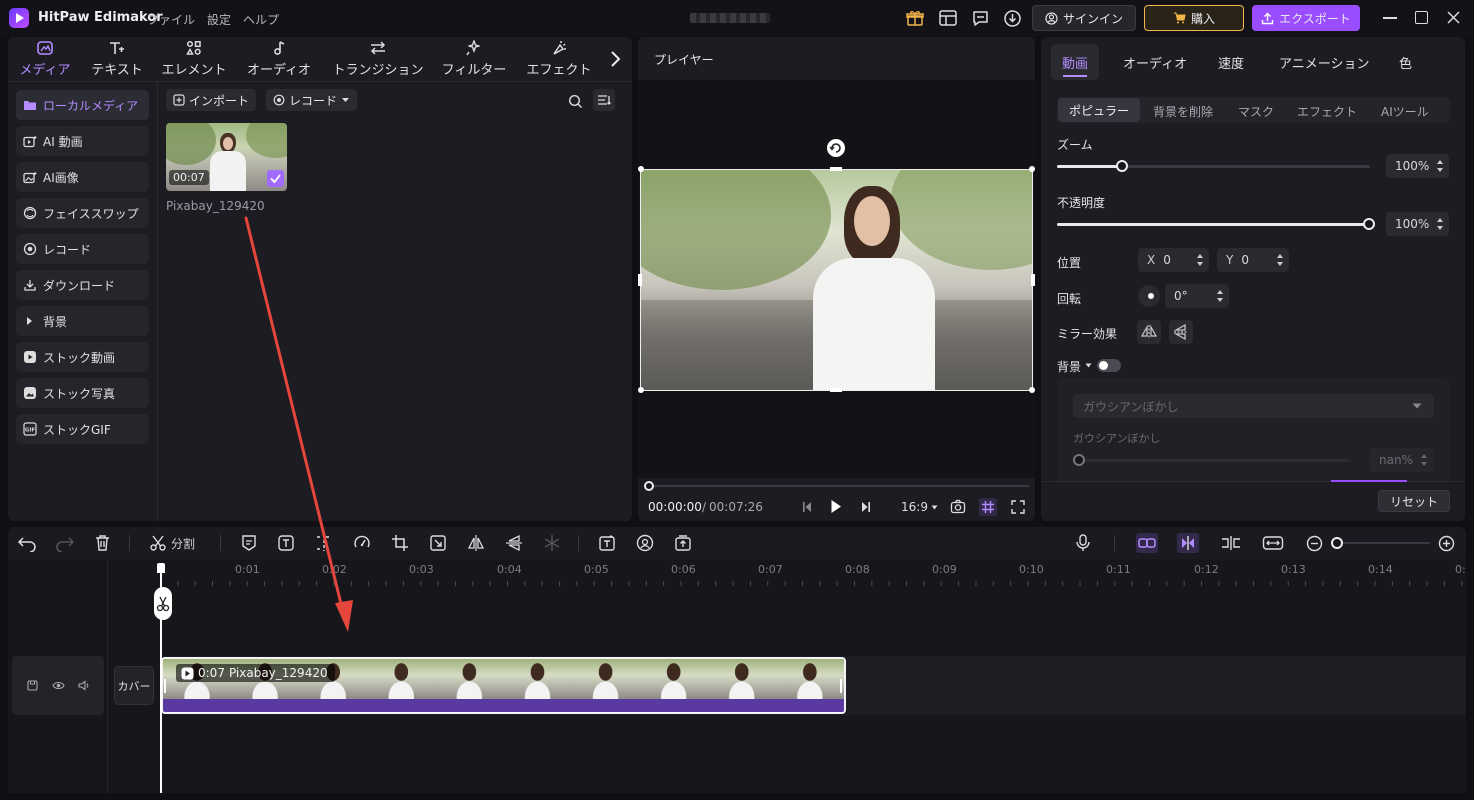 This screenshot has height=800, width=1474. What do you see at coordinates (836, 280) in the screenshot?
I see `preview-frame` at bounding box center [836, 280].